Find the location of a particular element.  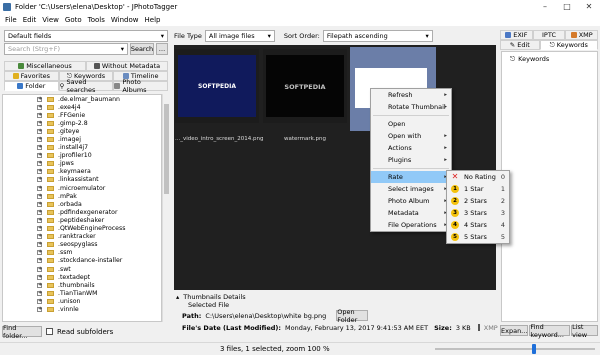

rate-menu-item: ✕ No Rating 0 is located at coordinates (478, 177).